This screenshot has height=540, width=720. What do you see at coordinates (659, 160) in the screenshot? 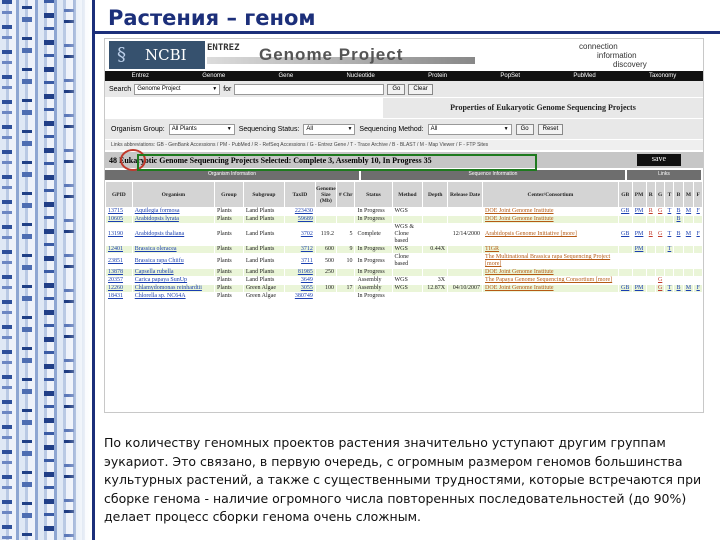
I see `save-button: save` at bounding box center [659, 160].